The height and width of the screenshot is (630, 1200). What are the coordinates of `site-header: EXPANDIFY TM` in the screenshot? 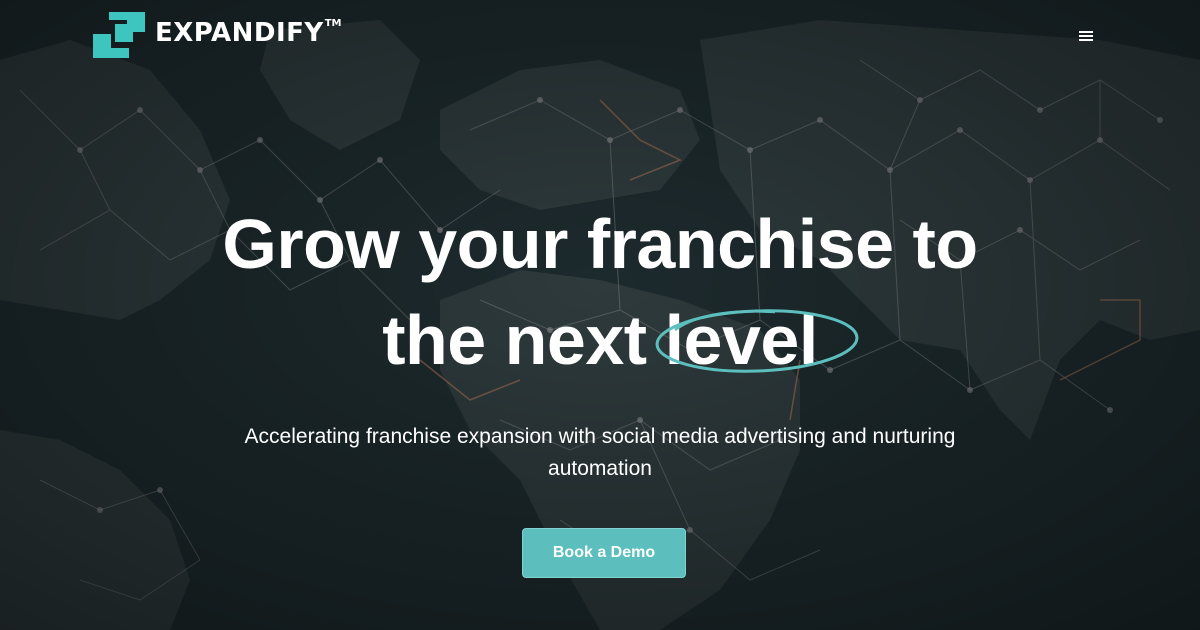 It's located at (600, 35).